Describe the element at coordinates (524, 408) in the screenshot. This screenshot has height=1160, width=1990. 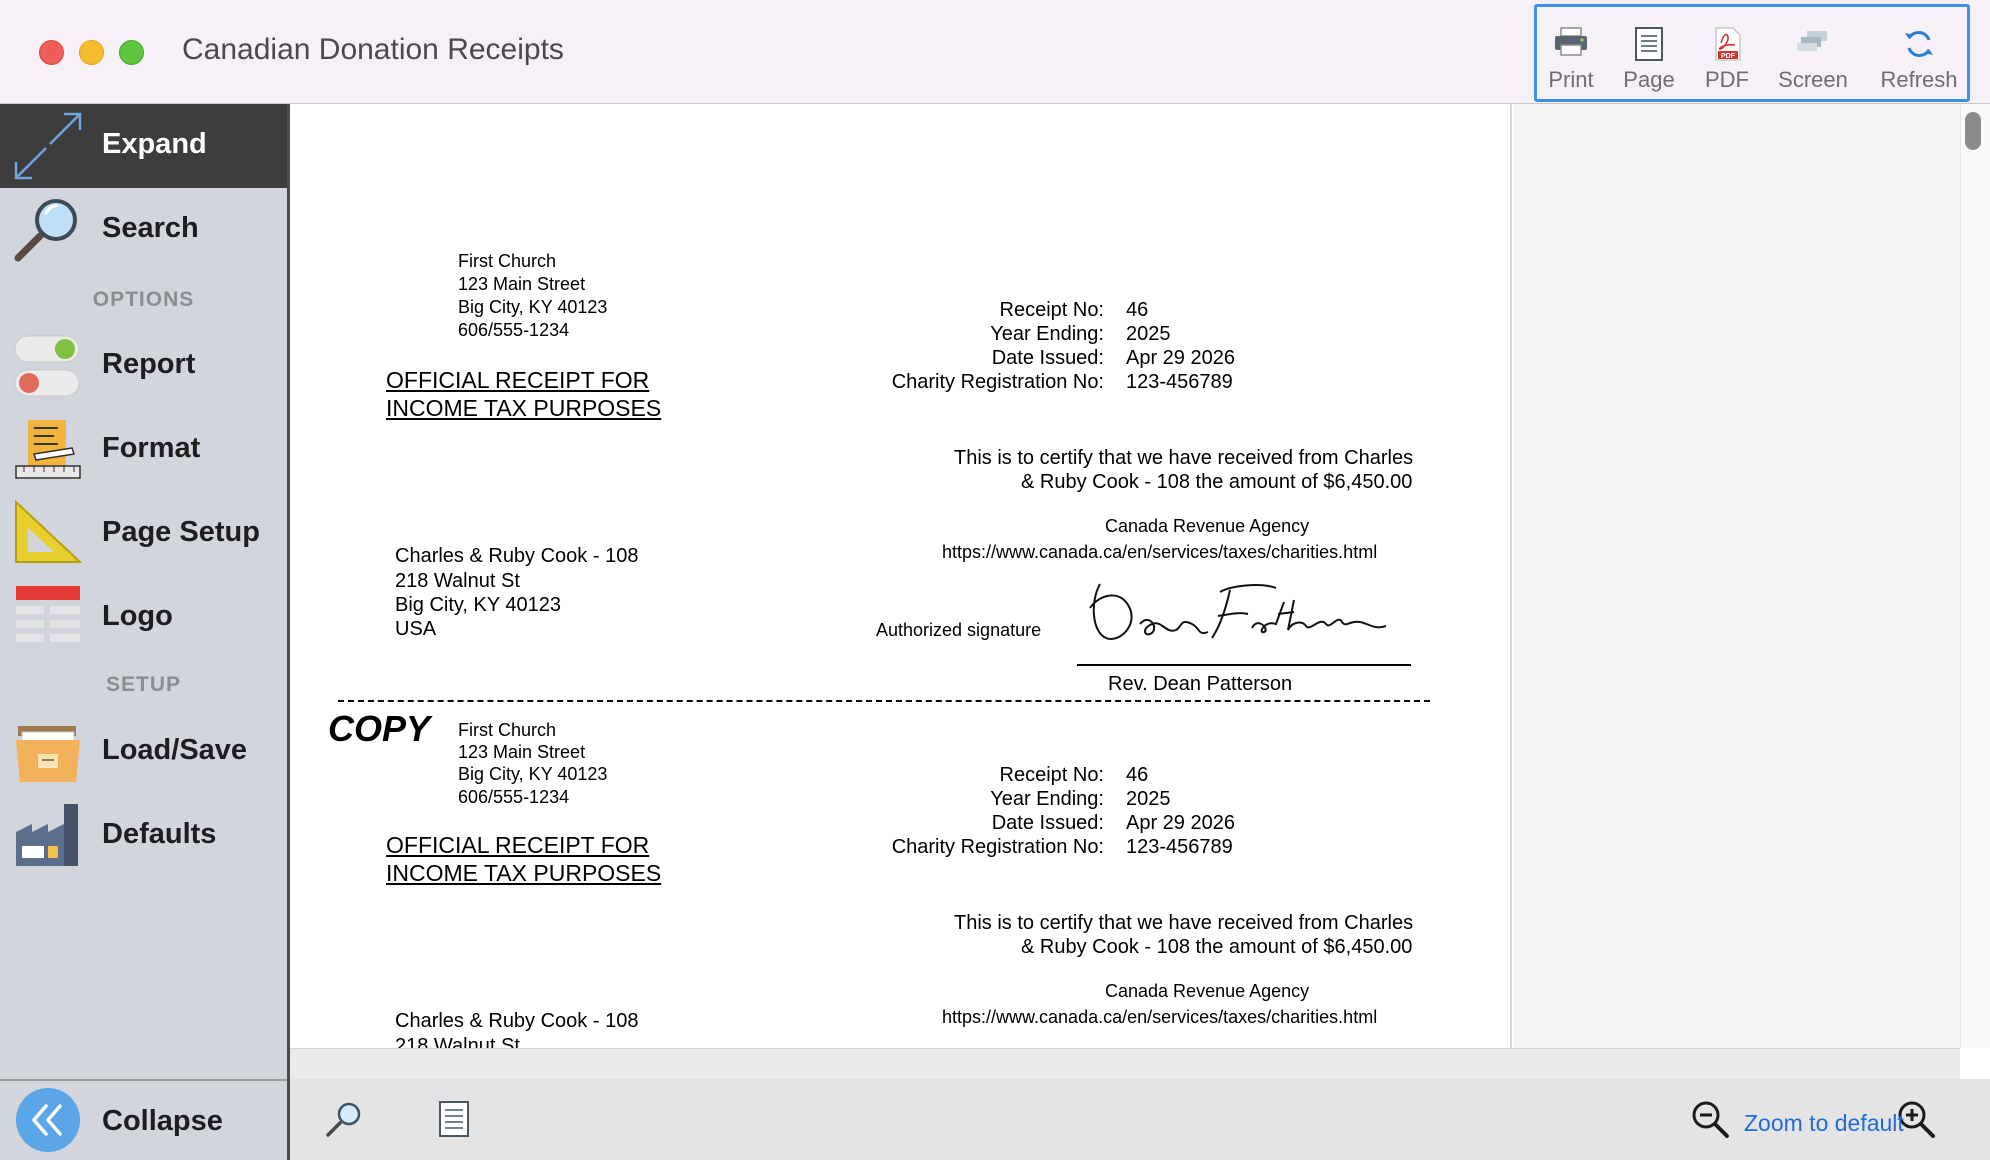
I see `receipt-heading-line2: INCOME TAX PURPOSES` at that location.